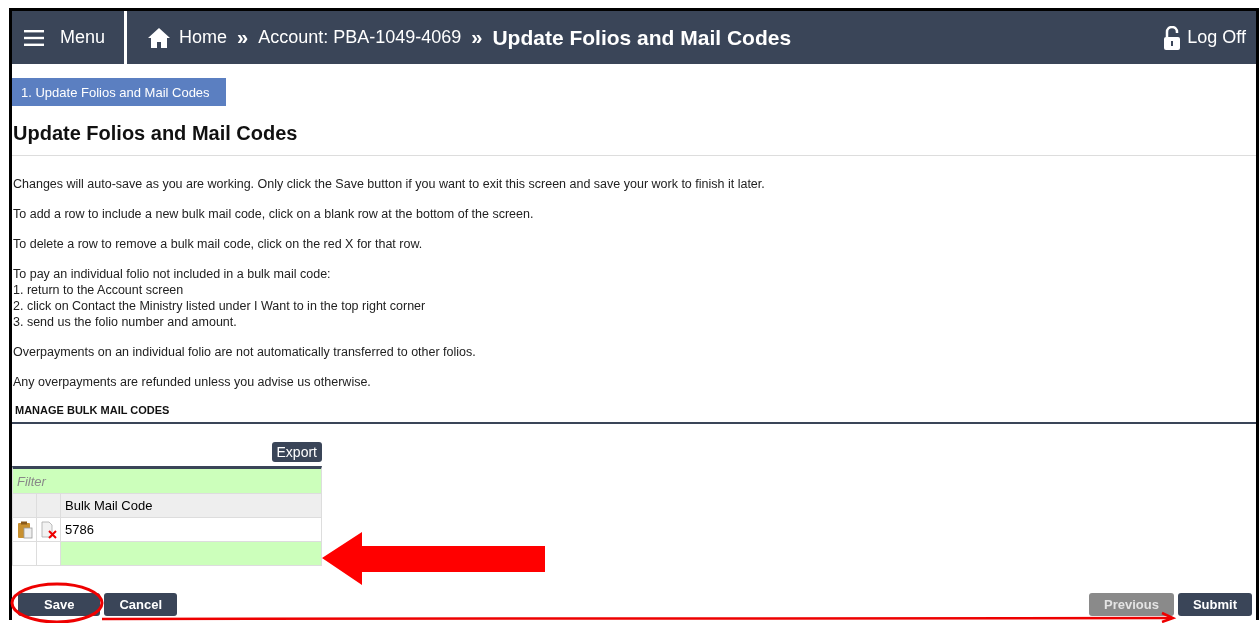 The image size is (1260, 623). Describe the element at coordinates (634, 139) in the screenshot. I see `heading: Update Folios and Mail Codes` at that location.